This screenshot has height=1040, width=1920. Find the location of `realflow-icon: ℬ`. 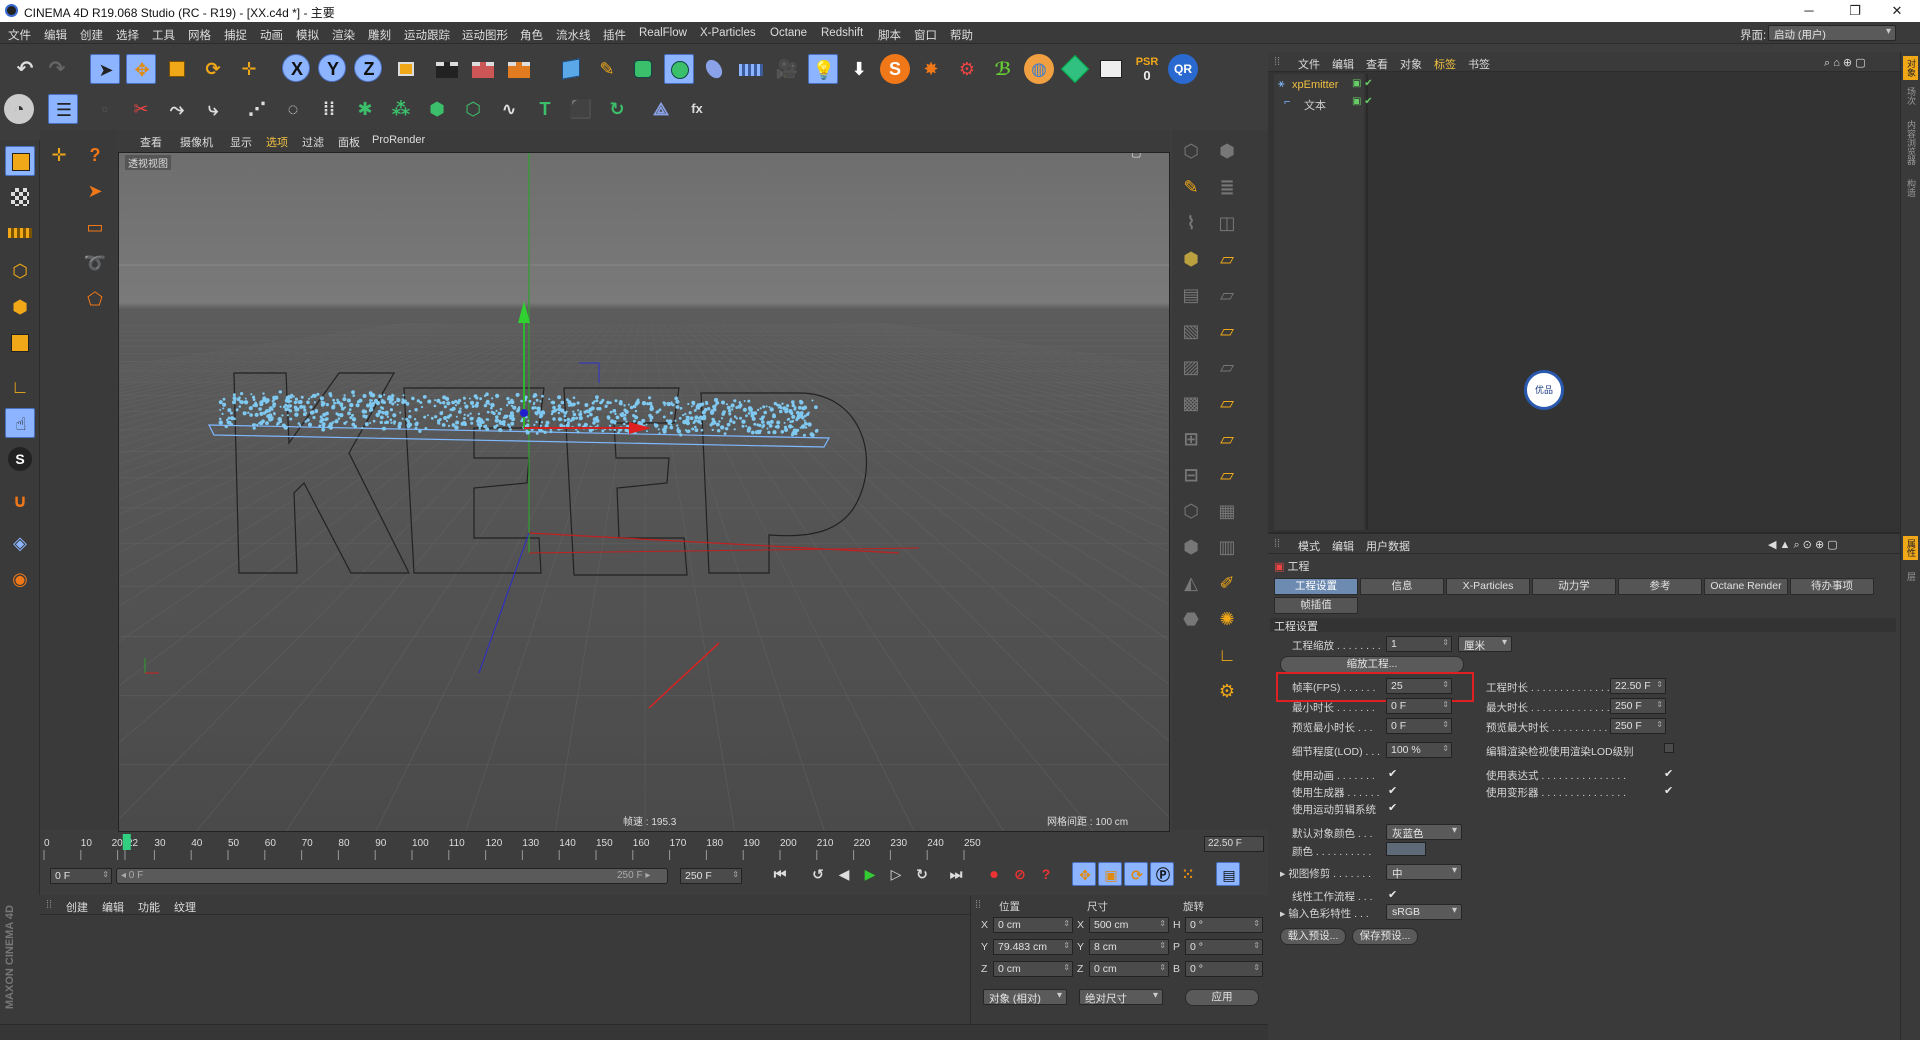

realflow-icon: ℬ is located at coordinates (1003, 69).